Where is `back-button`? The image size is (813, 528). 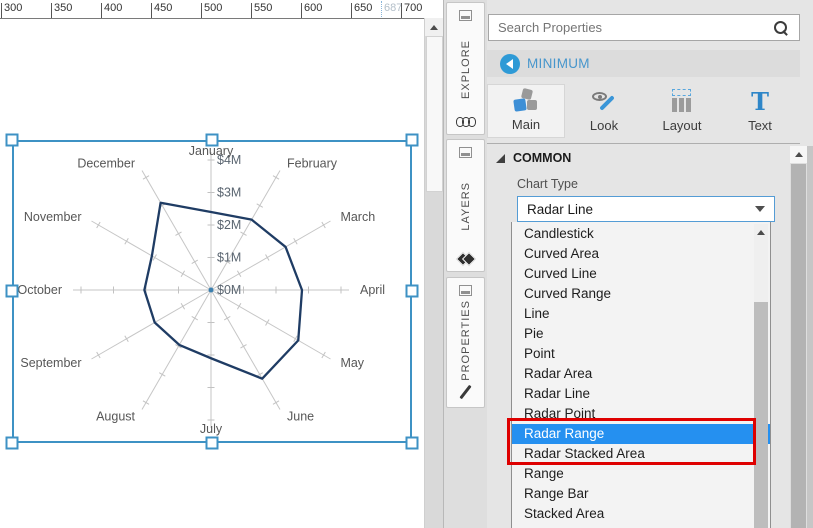
back-button is located at coordinates (510, 63).